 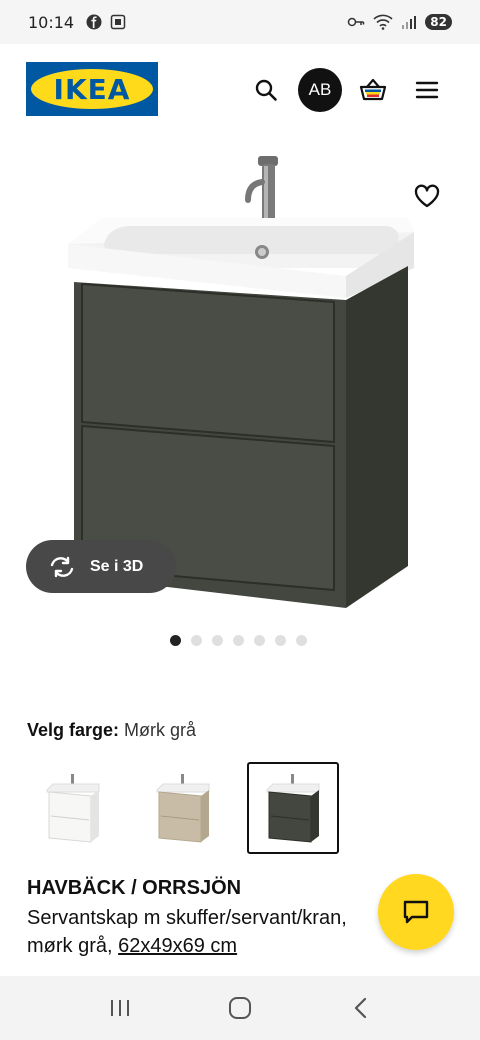 I want to click on search-button, so click(x=266, y=90).